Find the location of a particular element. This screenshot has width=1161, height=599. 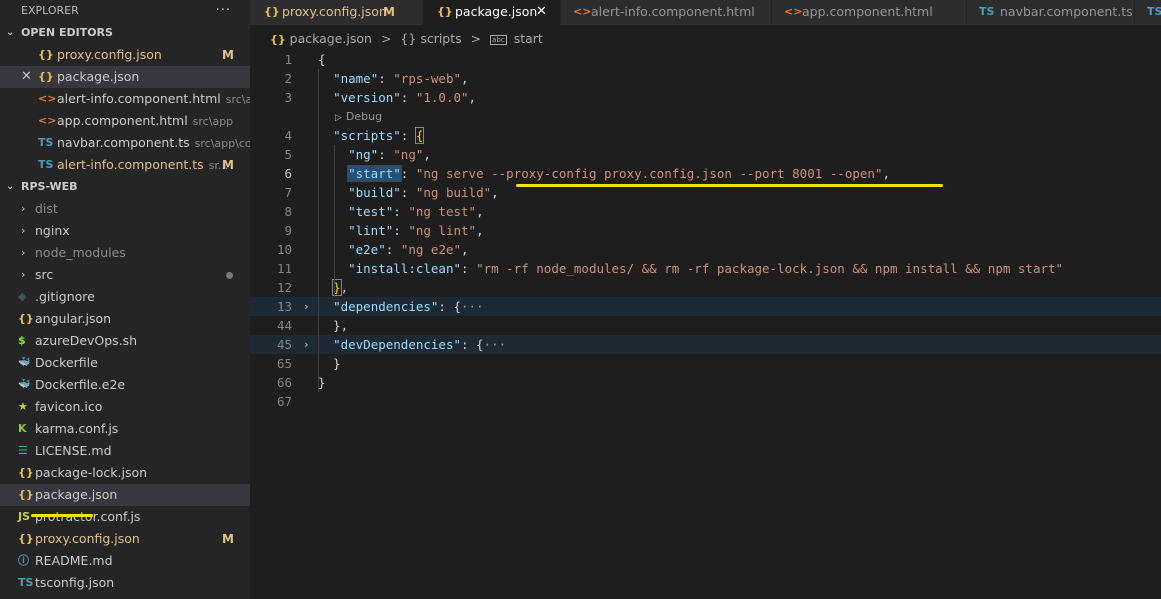

file-item: 🐳 Dockerfile.e2e is located at coordinates (125, 385).